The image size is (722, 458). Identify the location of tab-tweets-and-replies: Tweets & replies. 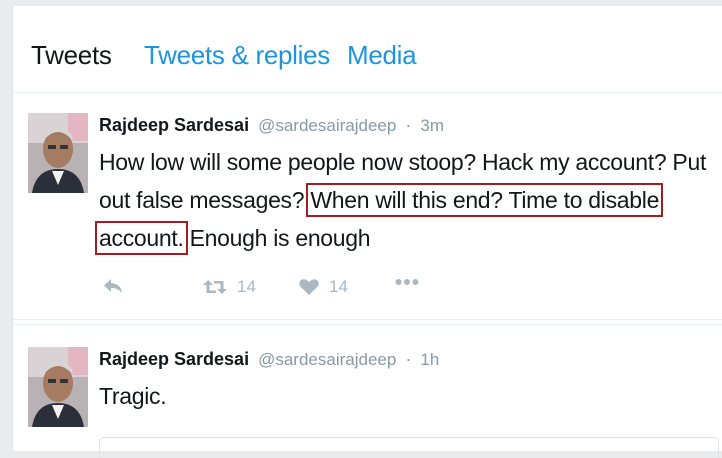
(237, 55).